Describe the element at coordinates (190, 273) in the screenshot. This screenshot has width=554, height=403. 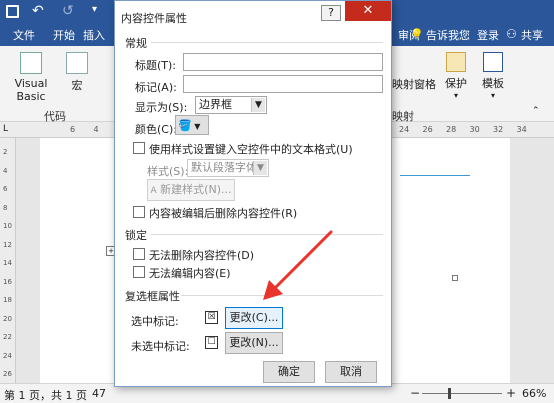
I see `no-edit-label: 无法编辑内容(E)` at that location.